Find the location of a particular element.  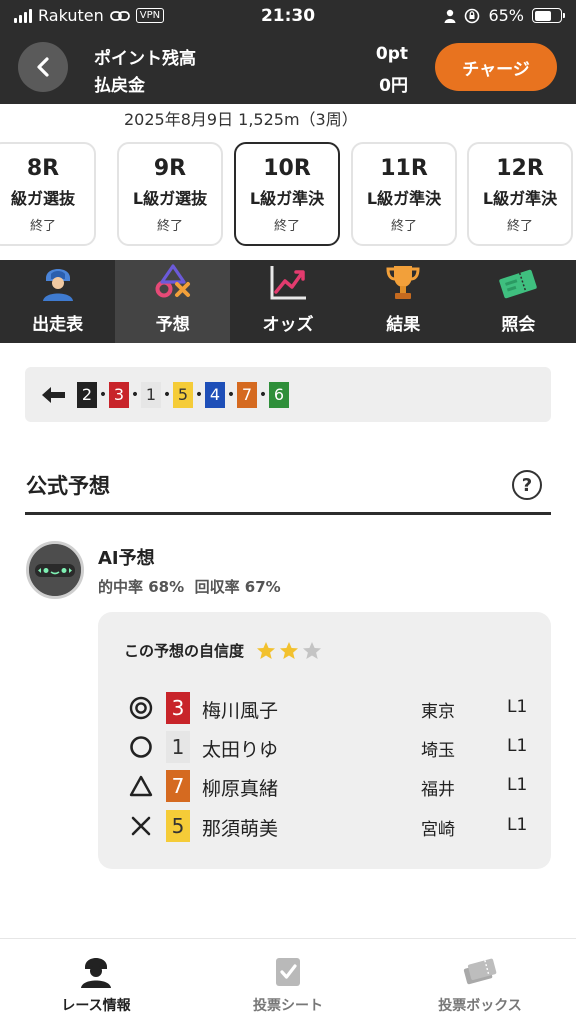

race-number: 10R is located at coordinates (287, 168).